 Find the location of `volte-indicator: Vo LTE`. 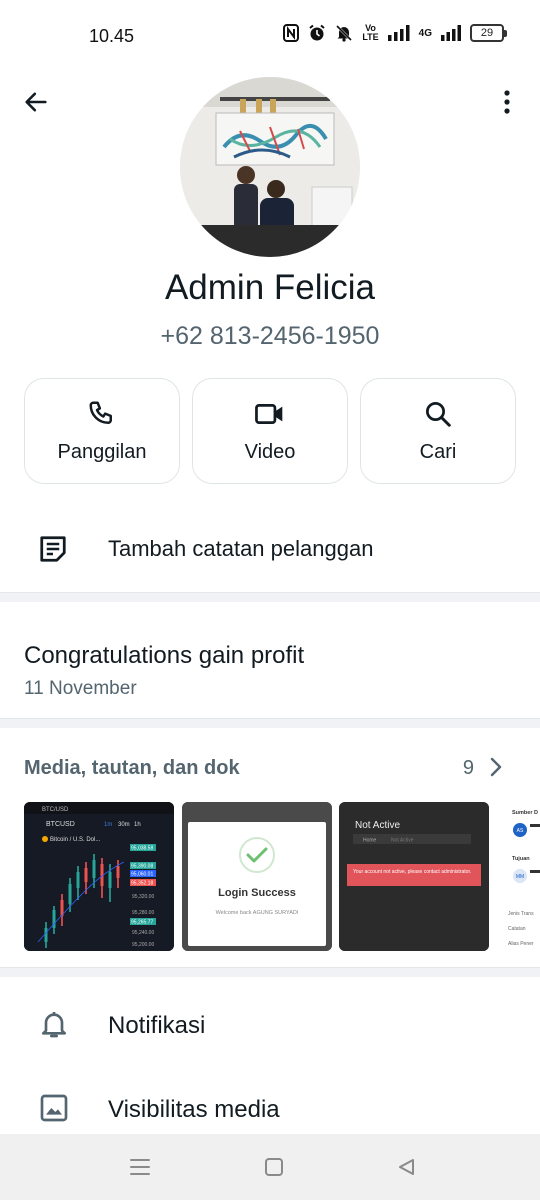

volte-indicator: Vo LTE is located at coordinates (370, 32).